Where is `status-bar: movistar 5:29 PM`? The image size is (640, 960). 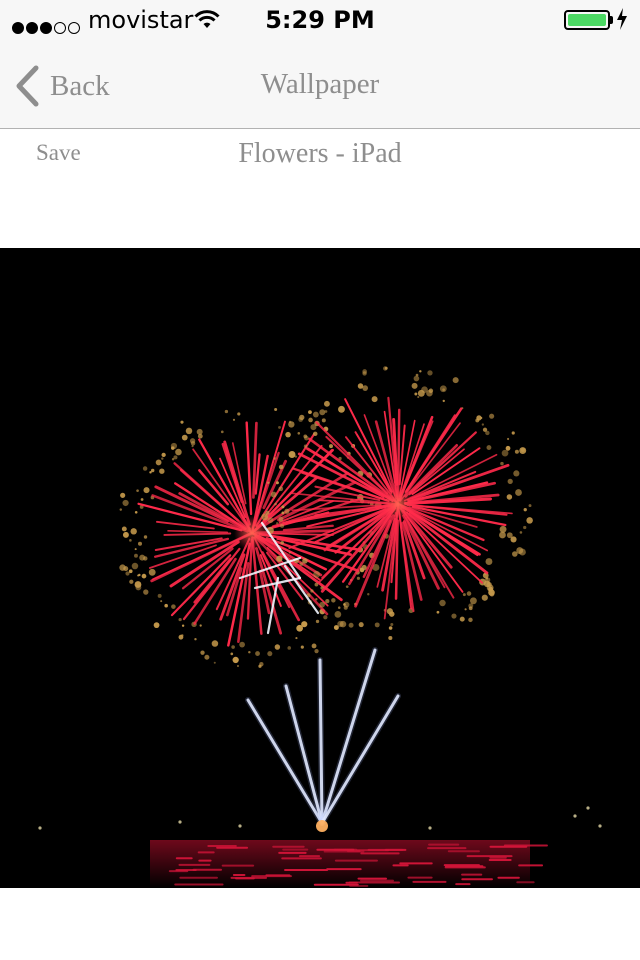 status-bar: movistar 5:29 PM is located at coordinates (320, 20).